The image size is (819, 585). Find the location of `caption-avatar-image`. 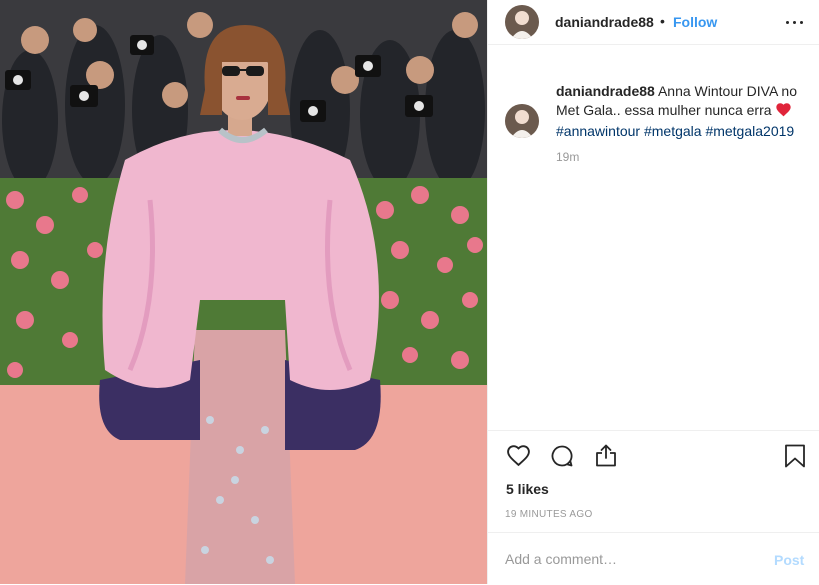

caption-avatar-image is located at coordinates (522, 121).